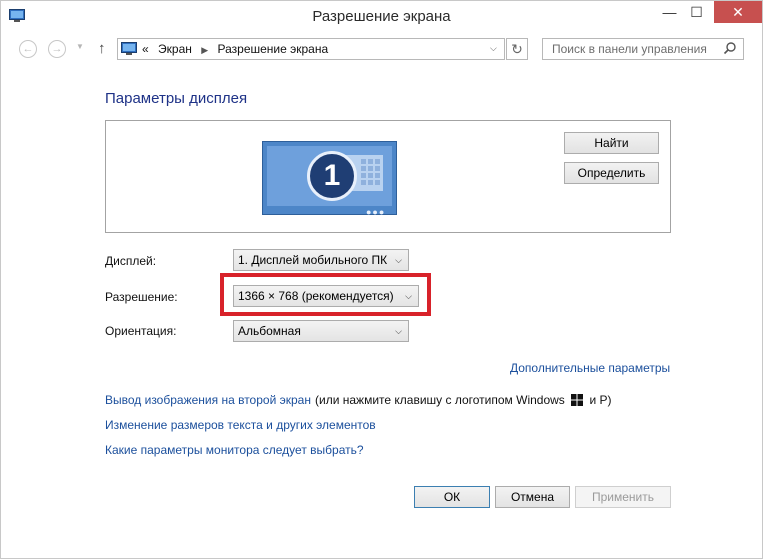  I want to click on identify-button: Определить, so click(611, 173).